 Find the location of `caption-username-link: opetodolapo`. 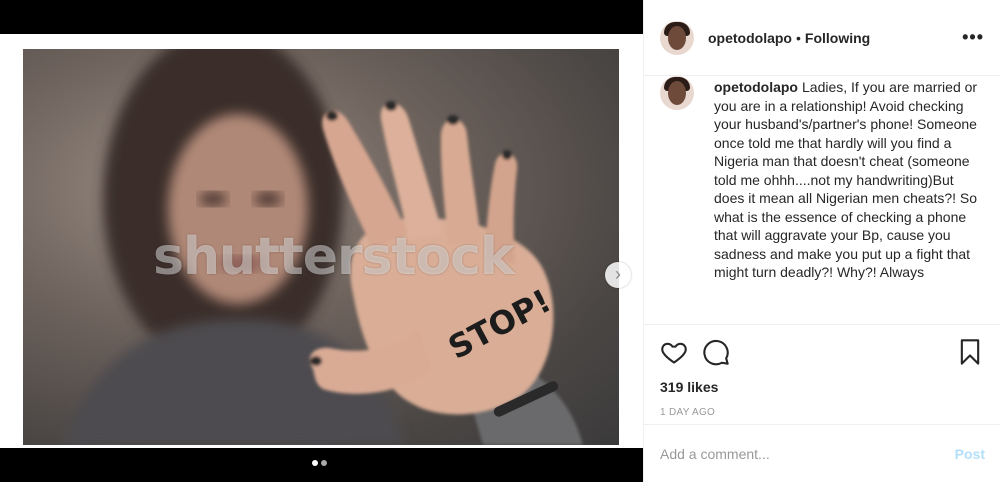

caption-username-link: opetodolapo is located at coordinates (756, 87).